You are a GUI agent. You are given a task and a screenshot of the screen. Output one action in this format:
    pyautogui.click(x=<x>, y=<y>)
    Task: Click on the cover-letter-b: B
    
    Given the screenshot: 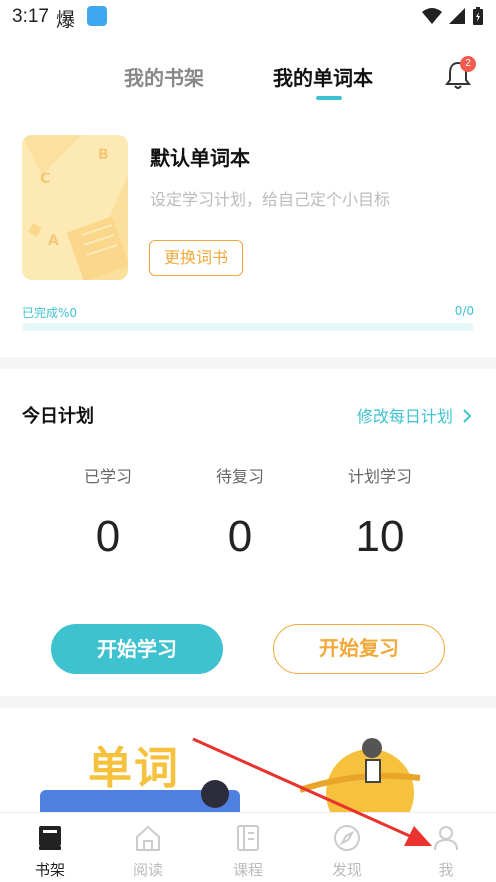 What is the action you would take?
    pyautogui.click(x=103, y=155)
    